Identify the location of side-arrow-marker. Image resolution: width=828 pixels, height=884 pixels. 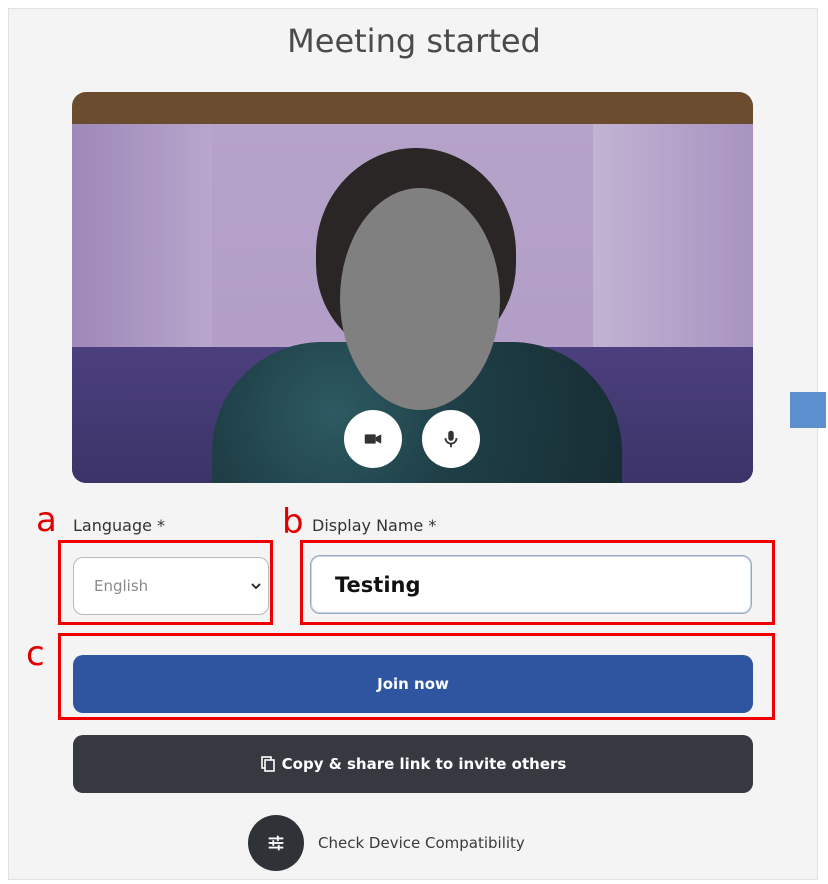
(808, 410).